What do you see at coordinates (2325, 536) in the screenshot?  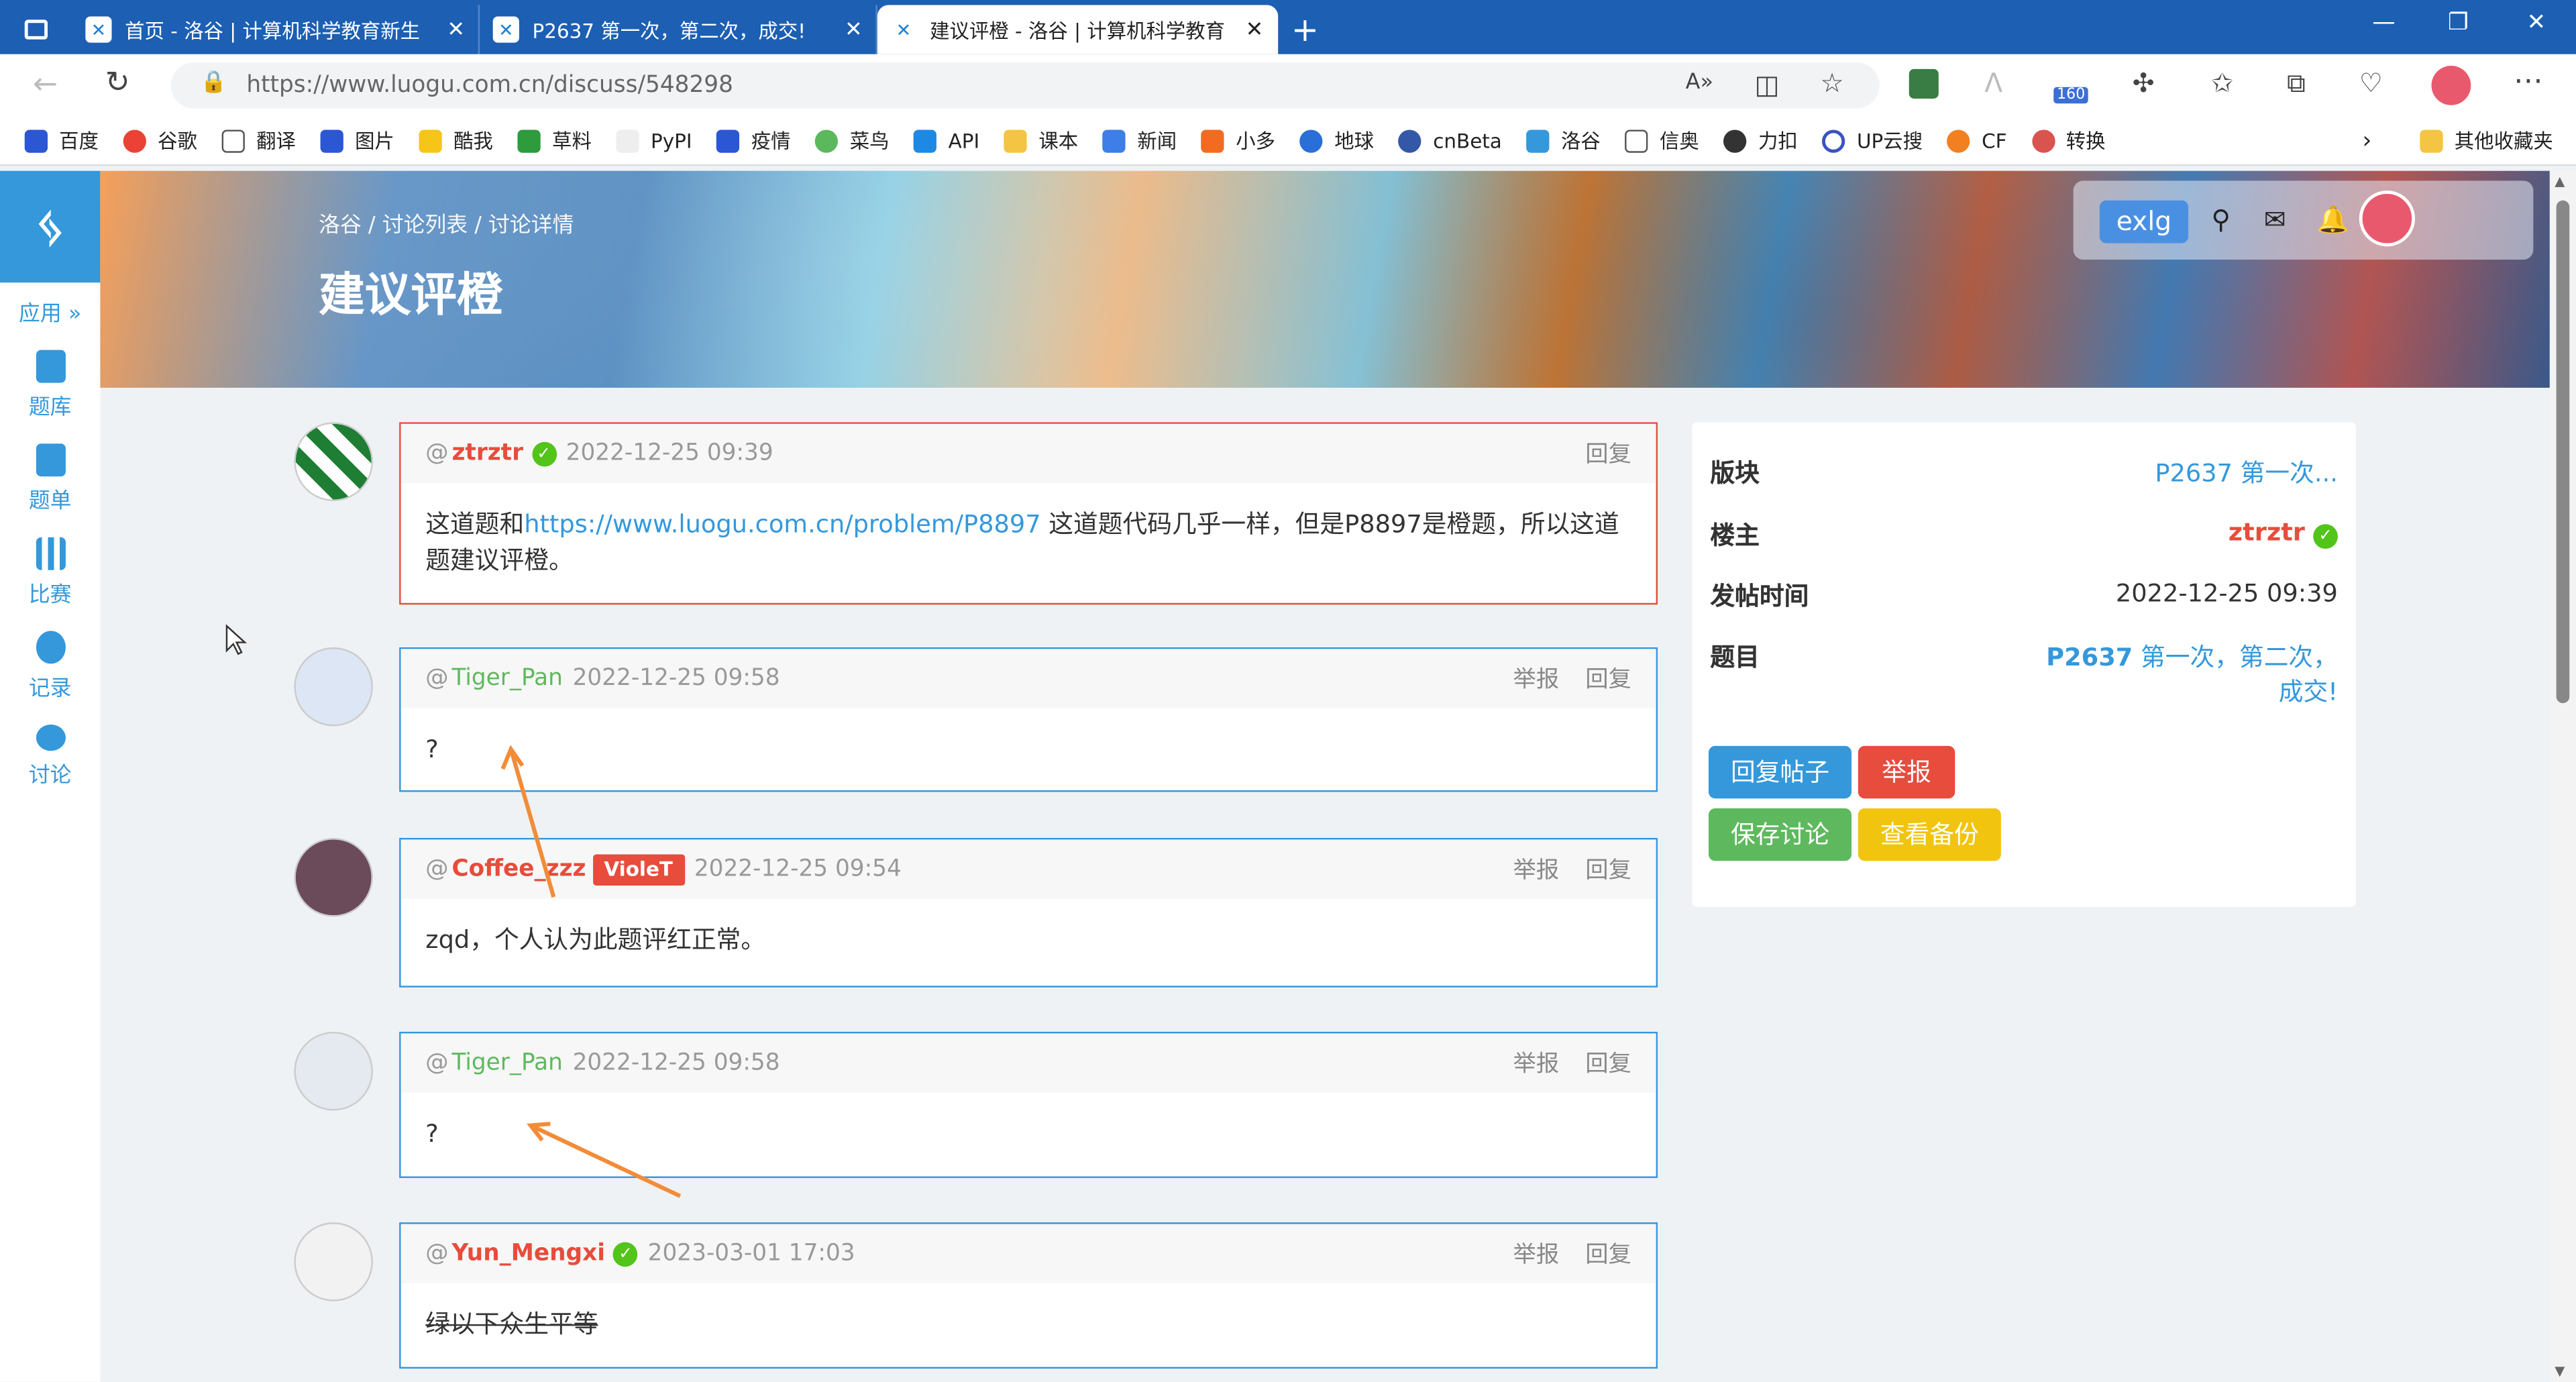 I see `verified-check-icon: ✓` at bounding box center [2325, 536].